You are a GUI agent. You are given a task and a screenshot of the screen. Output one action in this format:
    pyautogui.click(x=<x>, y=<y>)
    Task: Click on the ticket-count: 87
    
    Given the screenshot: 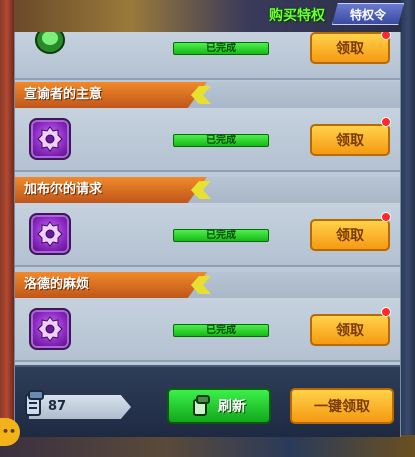 What is the action you would take?
    pyautogui.click(x=57, y=406)
    